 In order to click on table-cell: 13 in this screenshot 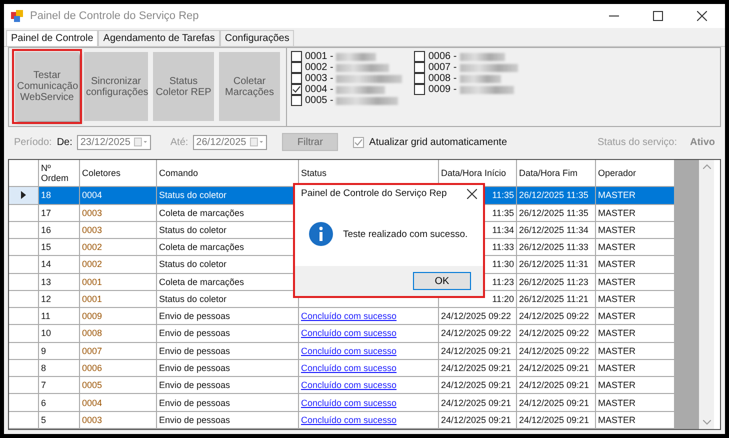, I will do `click(59, 282)`.